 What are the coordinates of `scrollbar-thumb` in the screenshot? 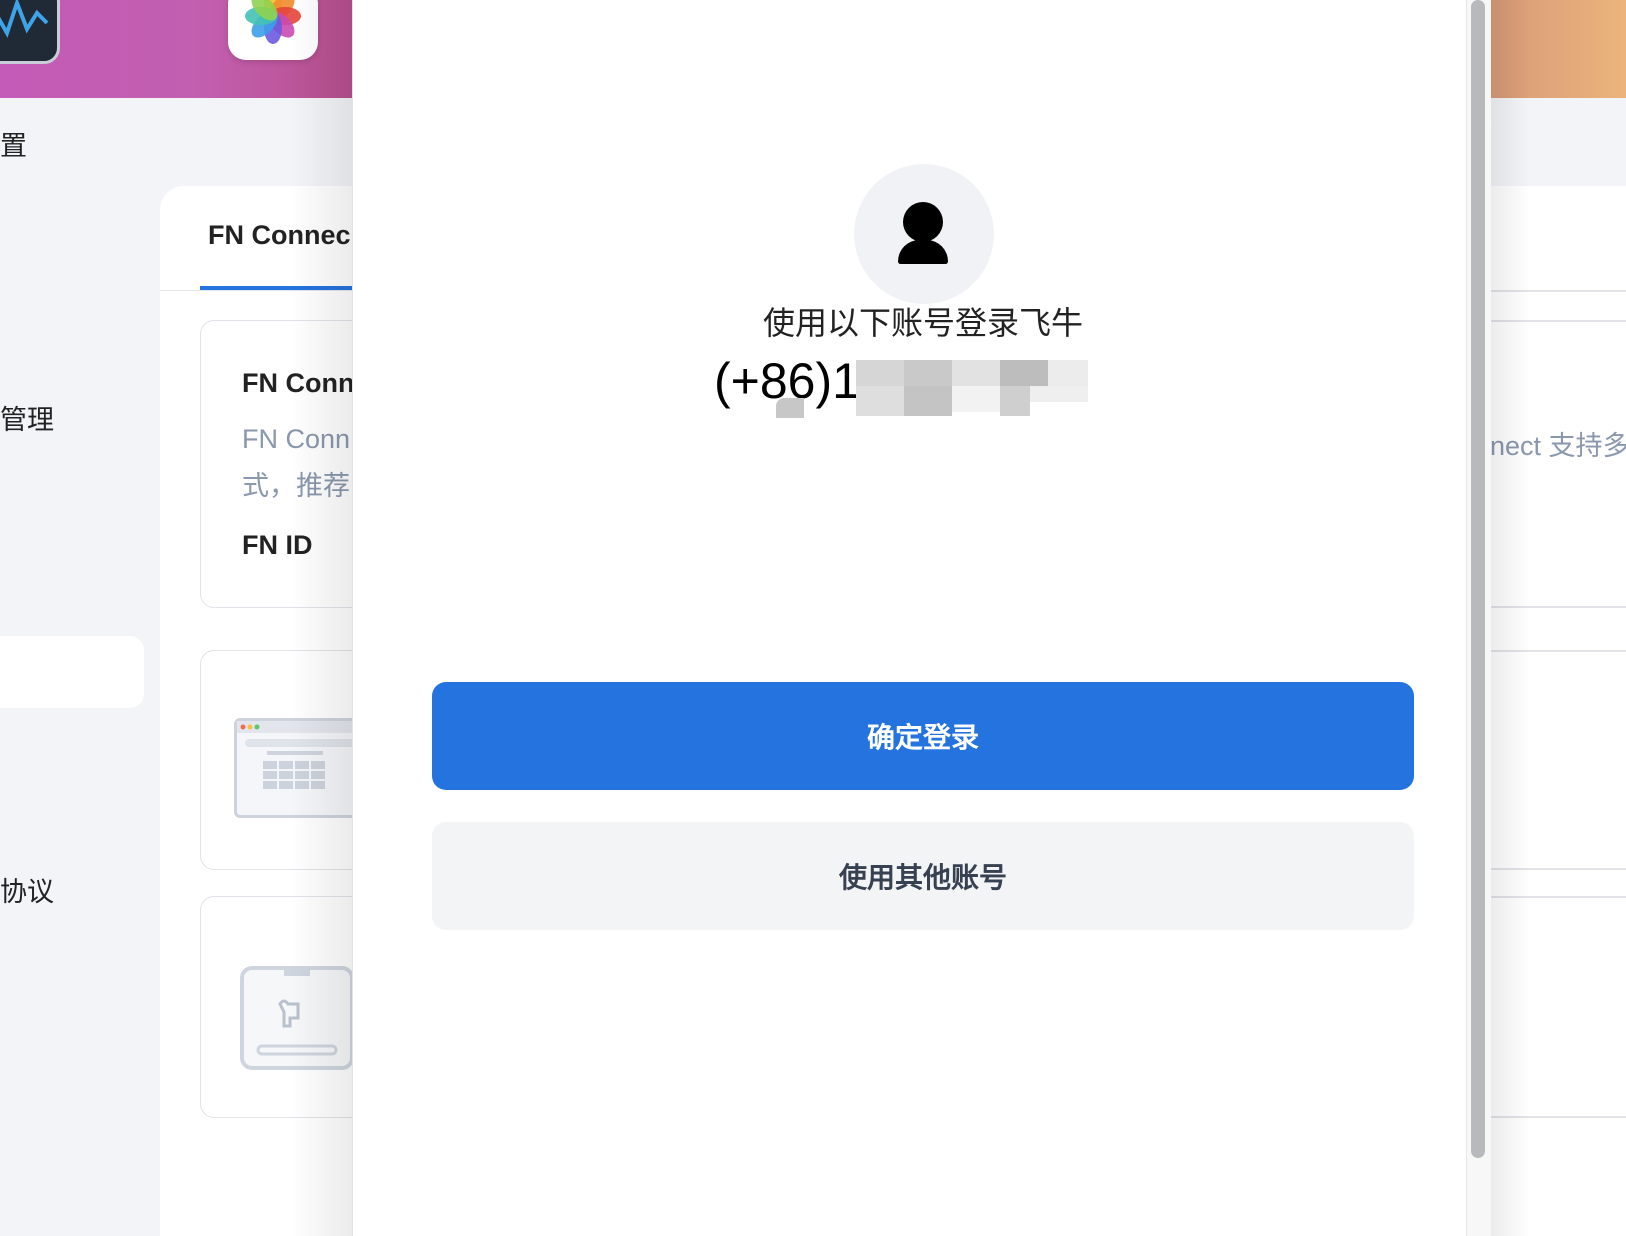 It's located at (1478, 579).